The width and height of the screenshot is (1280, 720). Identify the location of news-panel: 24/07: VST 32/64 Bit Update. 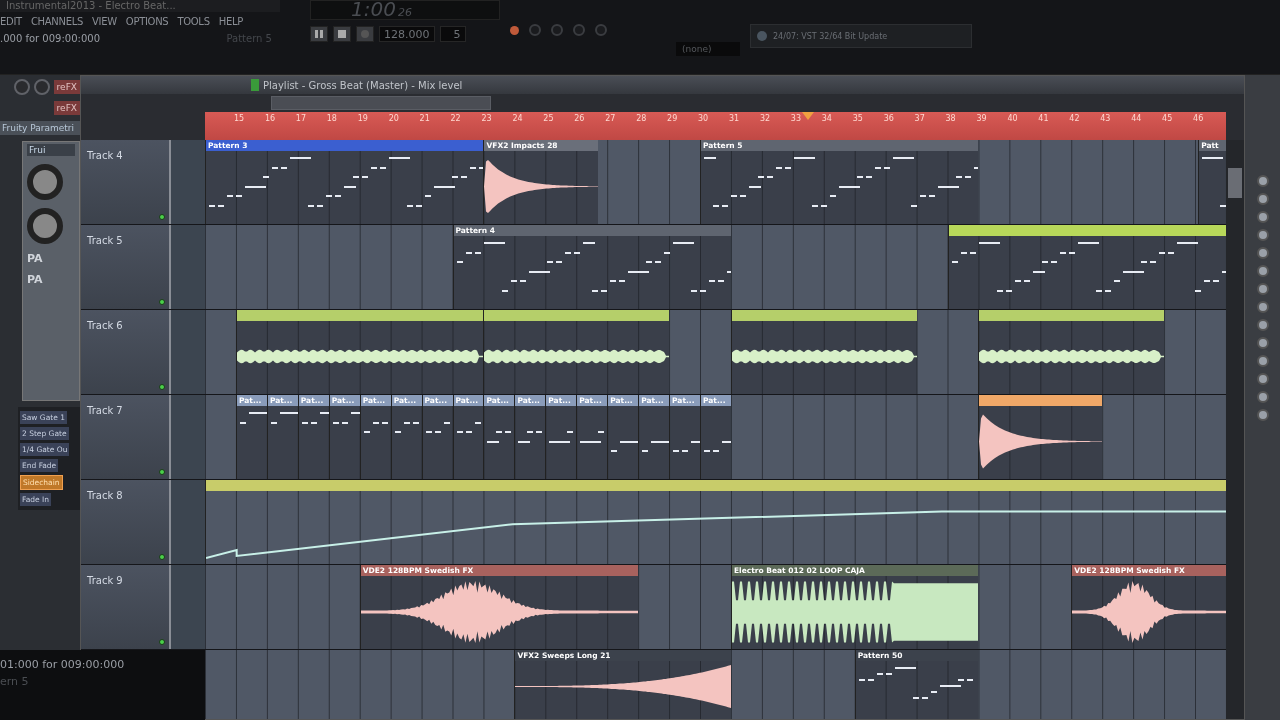
(861, 36).